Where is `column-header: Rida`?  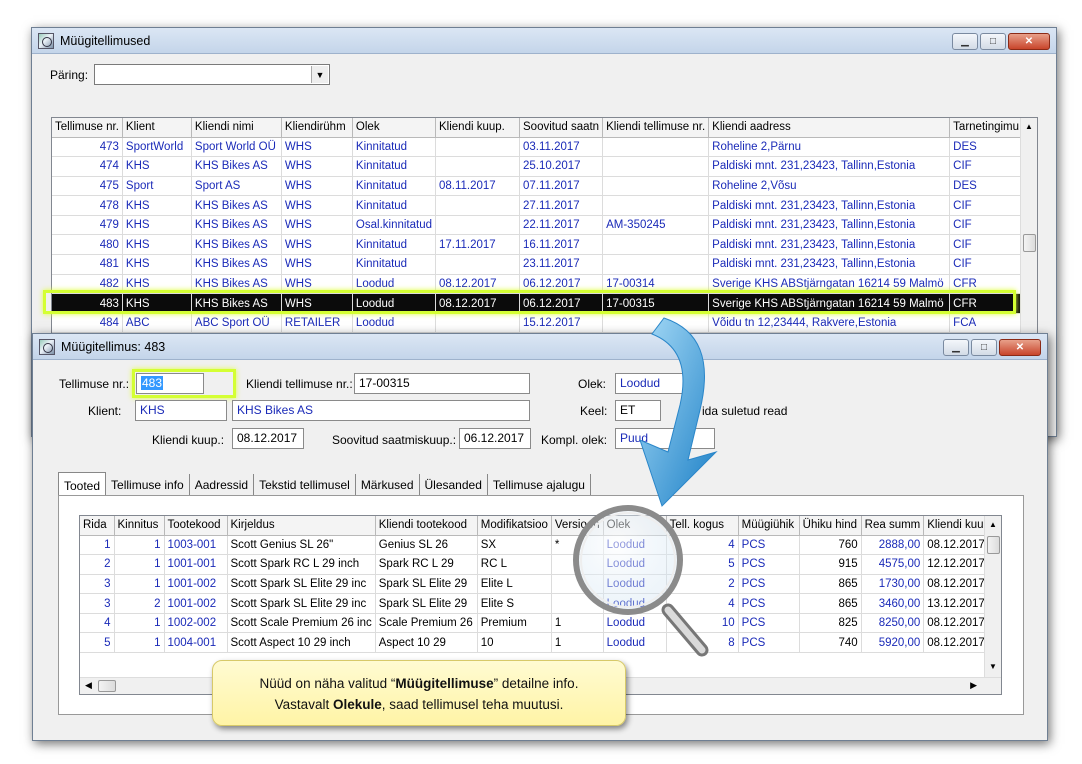 column-header: Rida is located at coordinates (97, 526).